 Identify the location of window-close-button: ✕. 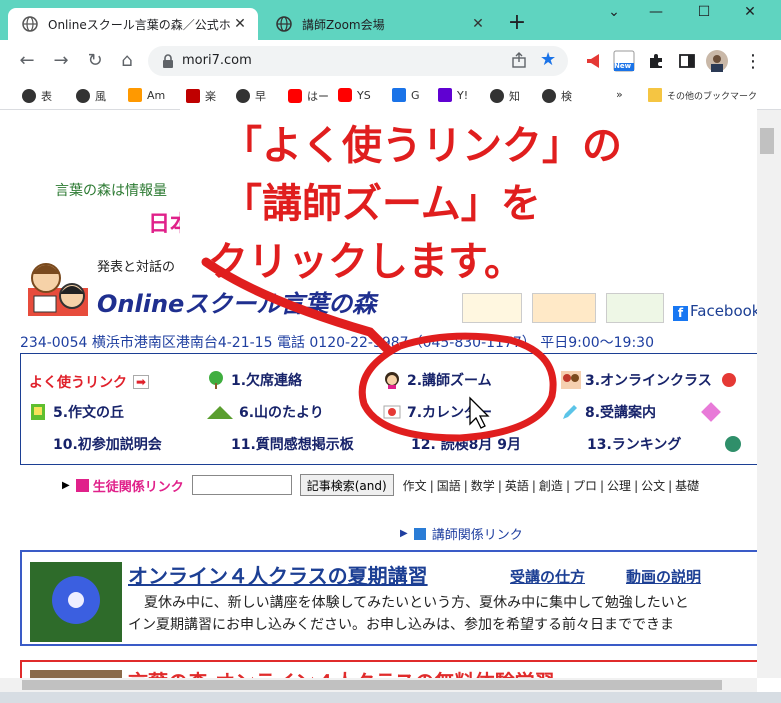
(750, 16).